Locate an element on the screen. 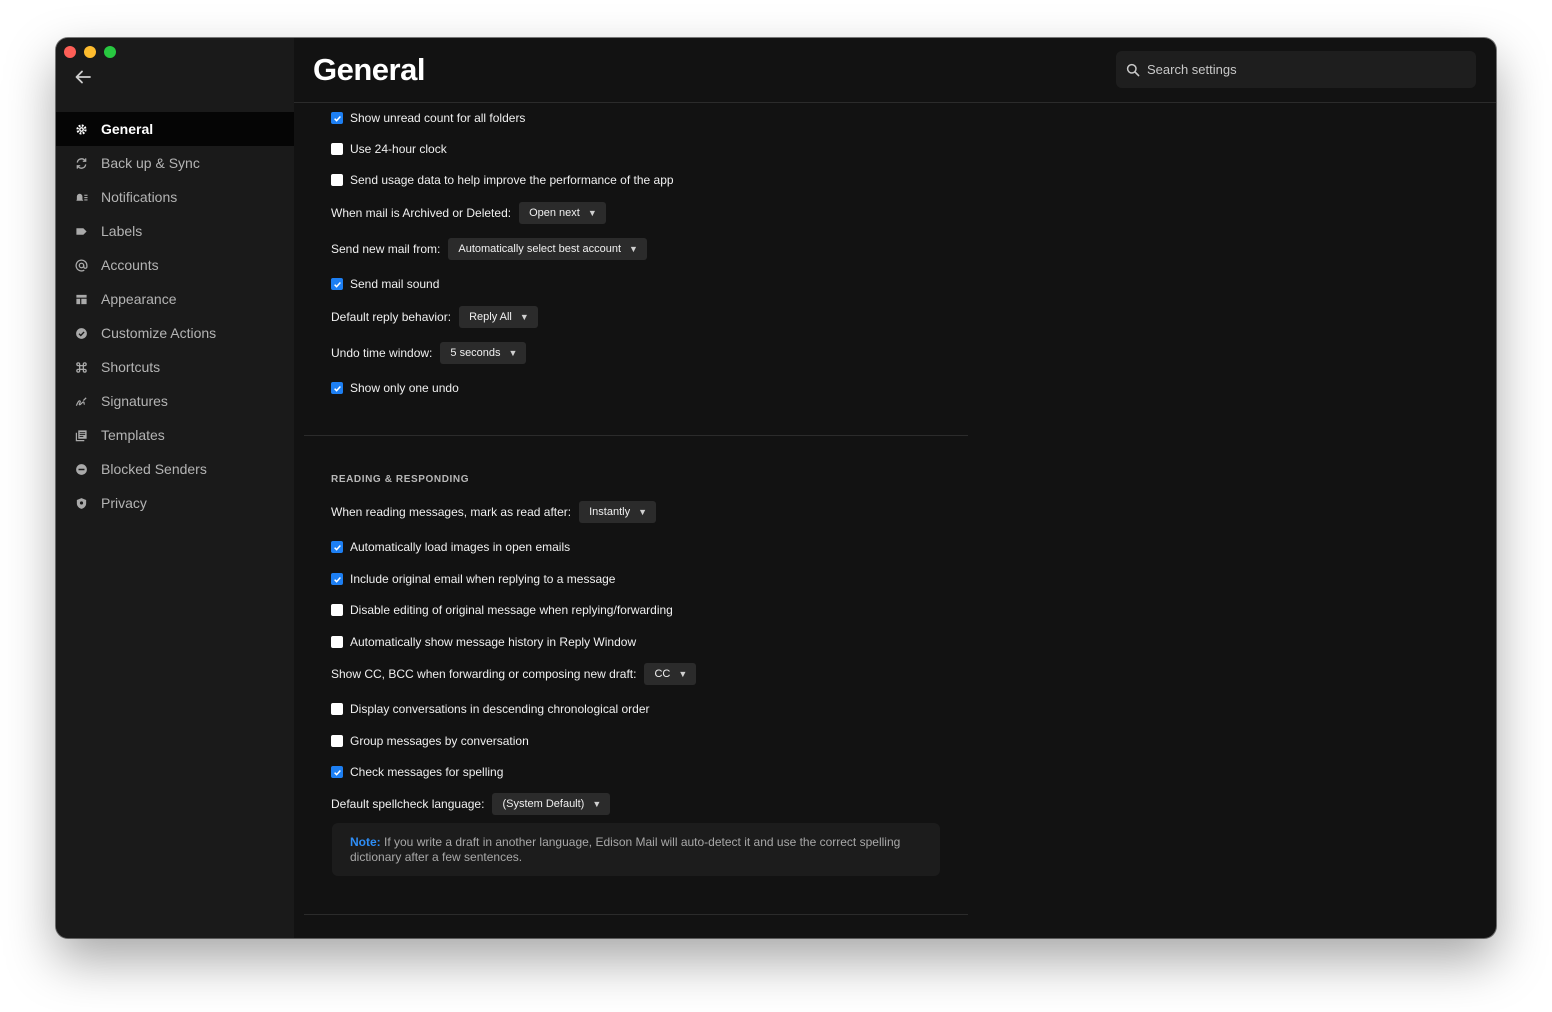  shield-icon is located at coordinates (81, 503).